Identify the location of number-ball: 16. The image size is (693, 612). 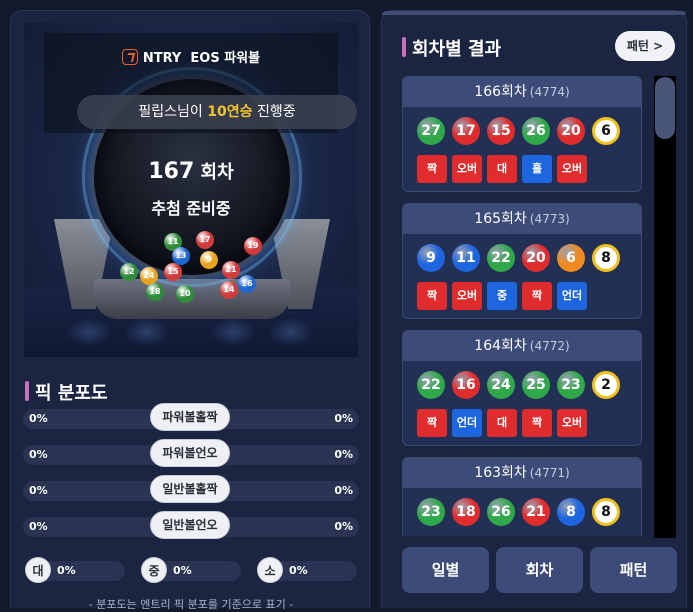
(466, 385).